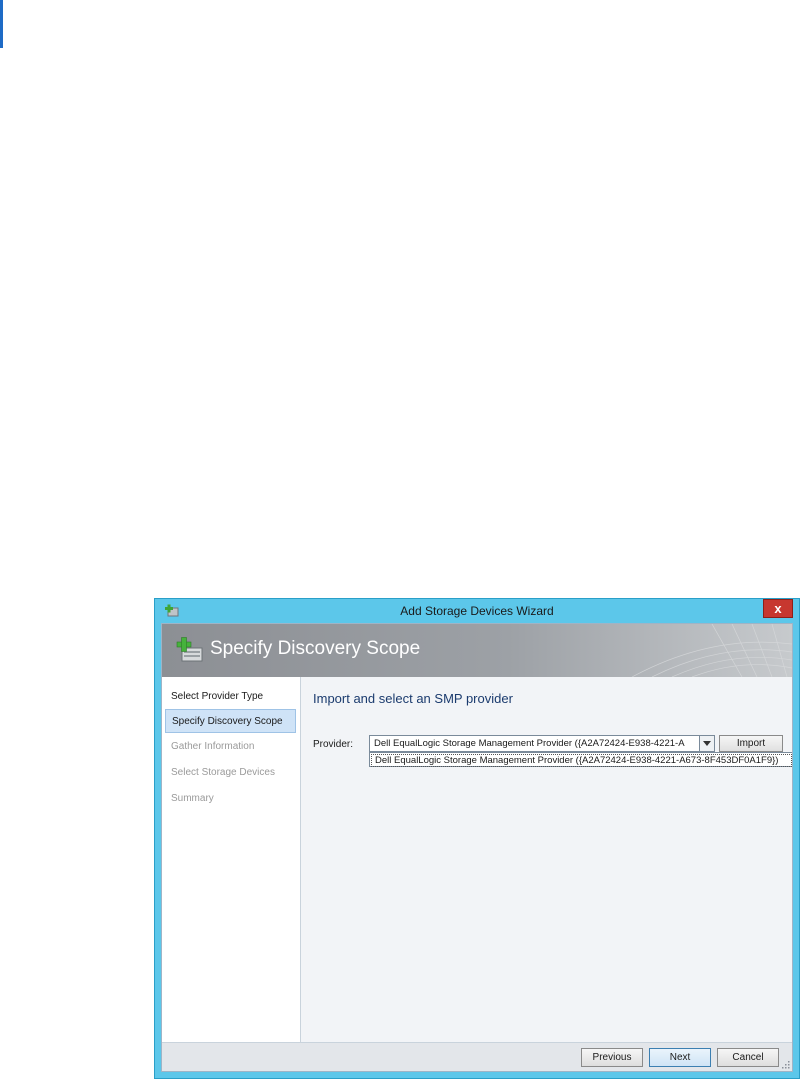  What do you see at coordinates (189, 649) in the screenshot?
I see `add-storage-icon` at bounding box center [189, 649].